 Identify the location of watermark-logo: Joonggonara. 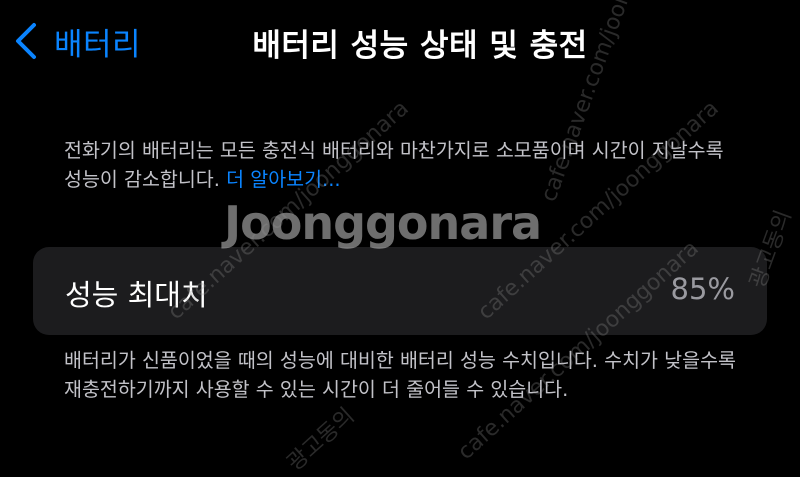
(383, 223).